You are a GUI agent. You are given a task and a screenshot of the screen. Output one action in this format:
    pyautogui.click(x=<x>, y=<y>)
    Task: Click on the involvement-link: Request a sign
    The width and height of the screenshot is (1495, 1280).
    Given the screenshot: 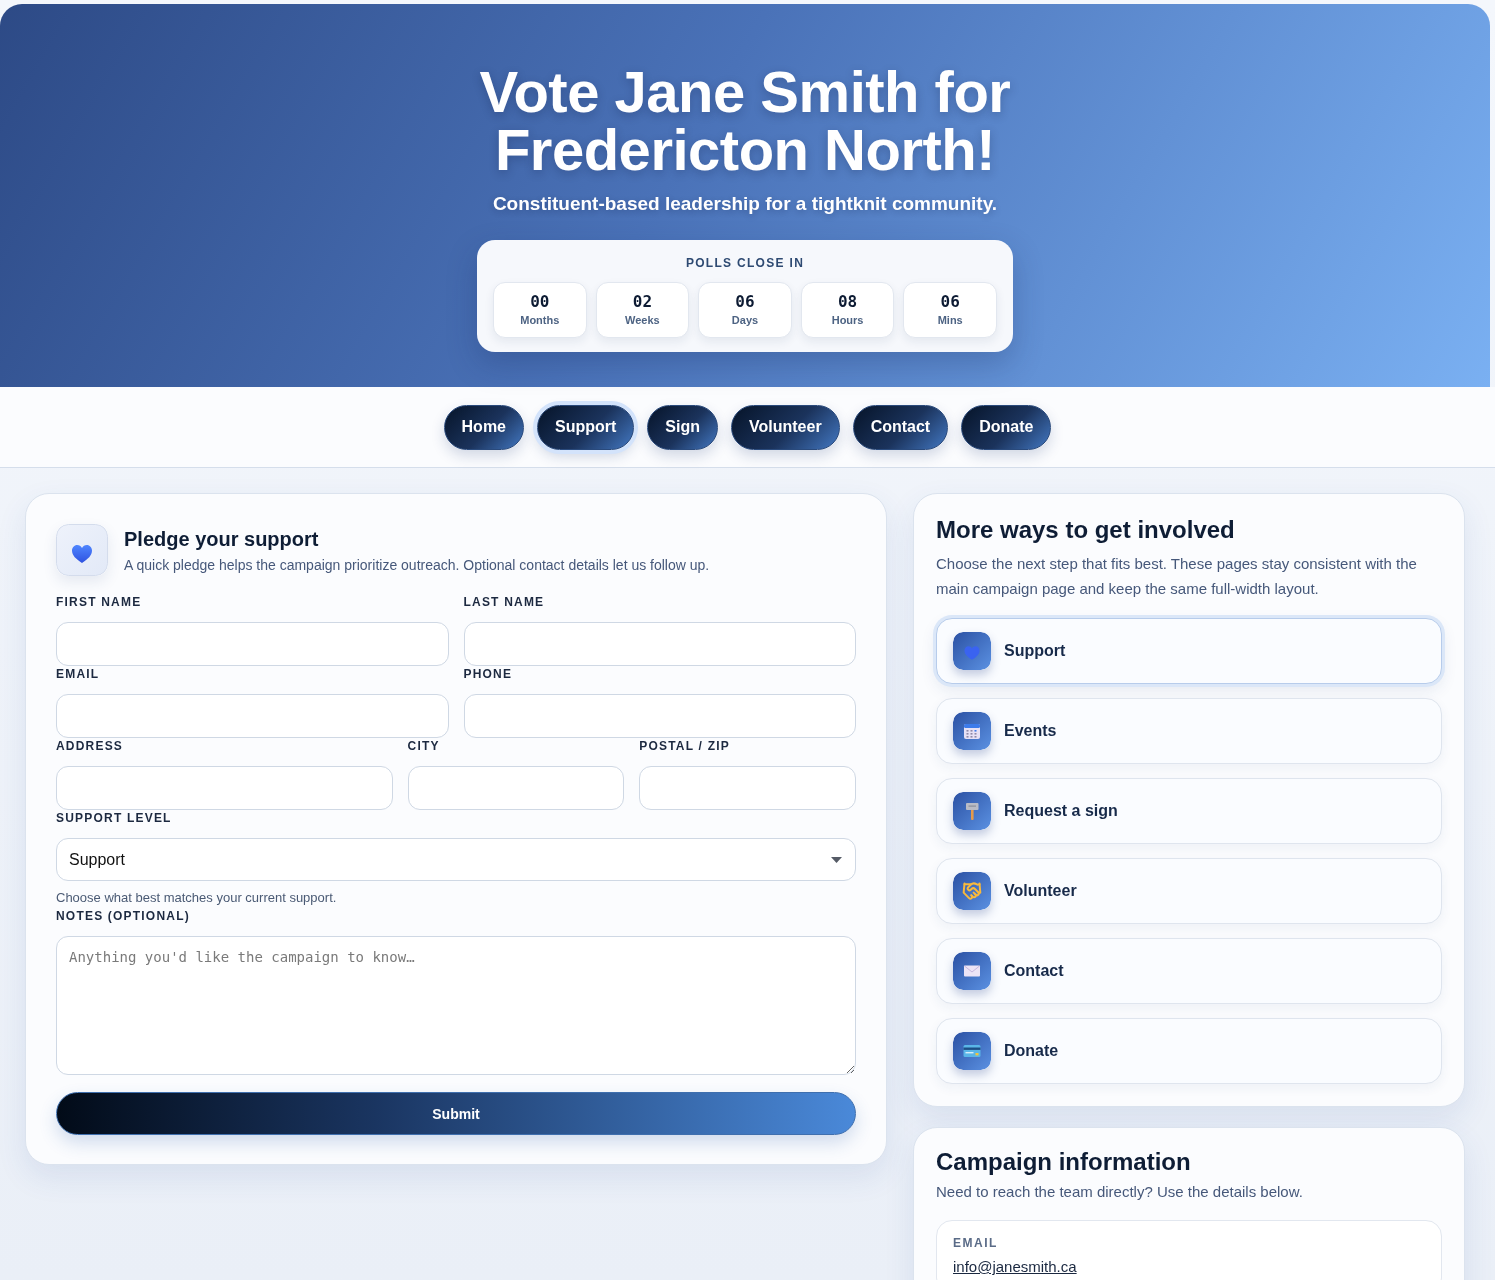 What is the action you would take?
    pyautogui.click(x=1189, y=811)
    